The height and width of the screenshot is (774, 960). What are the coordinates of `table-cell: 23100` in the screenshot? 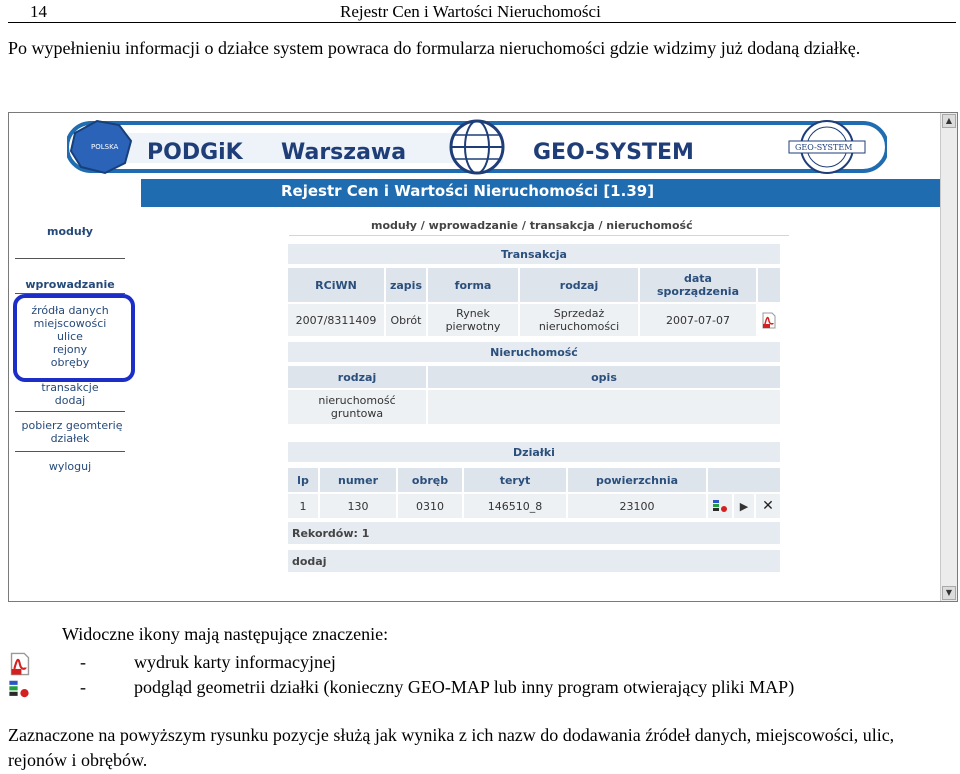 It's located at (637, 506).